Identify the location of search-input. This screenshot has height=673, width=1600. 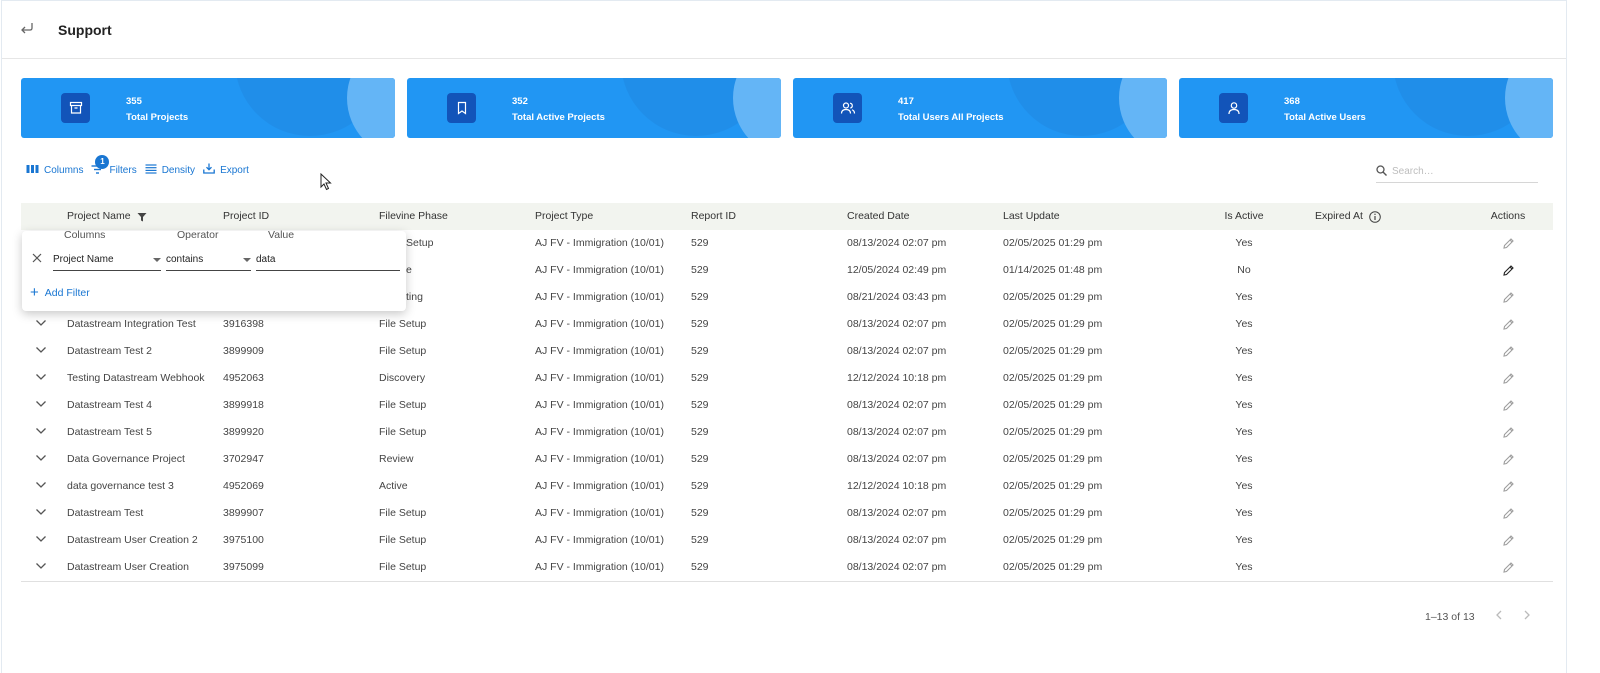
(1457, 171).